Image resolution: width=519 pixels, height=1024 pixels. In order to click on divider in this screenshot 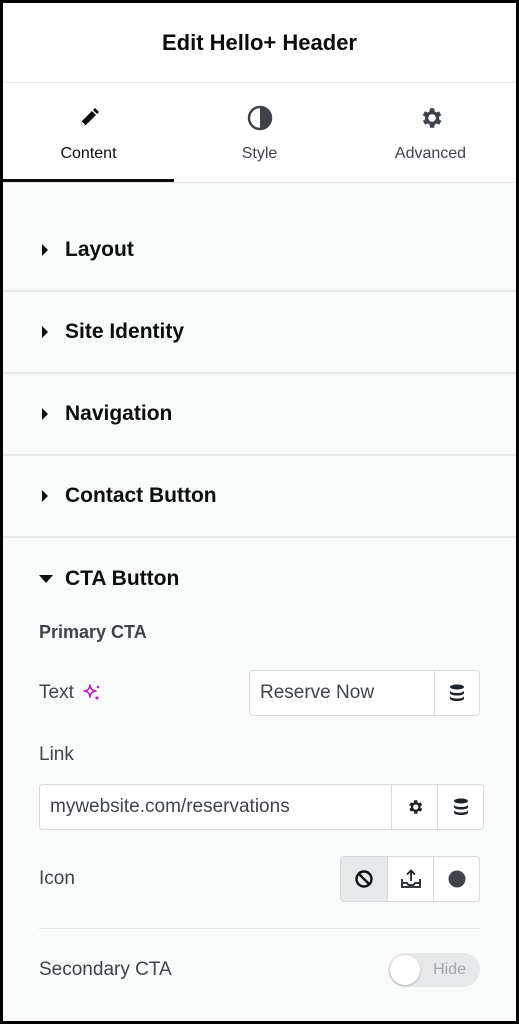, I will do `click(259, 928)`.